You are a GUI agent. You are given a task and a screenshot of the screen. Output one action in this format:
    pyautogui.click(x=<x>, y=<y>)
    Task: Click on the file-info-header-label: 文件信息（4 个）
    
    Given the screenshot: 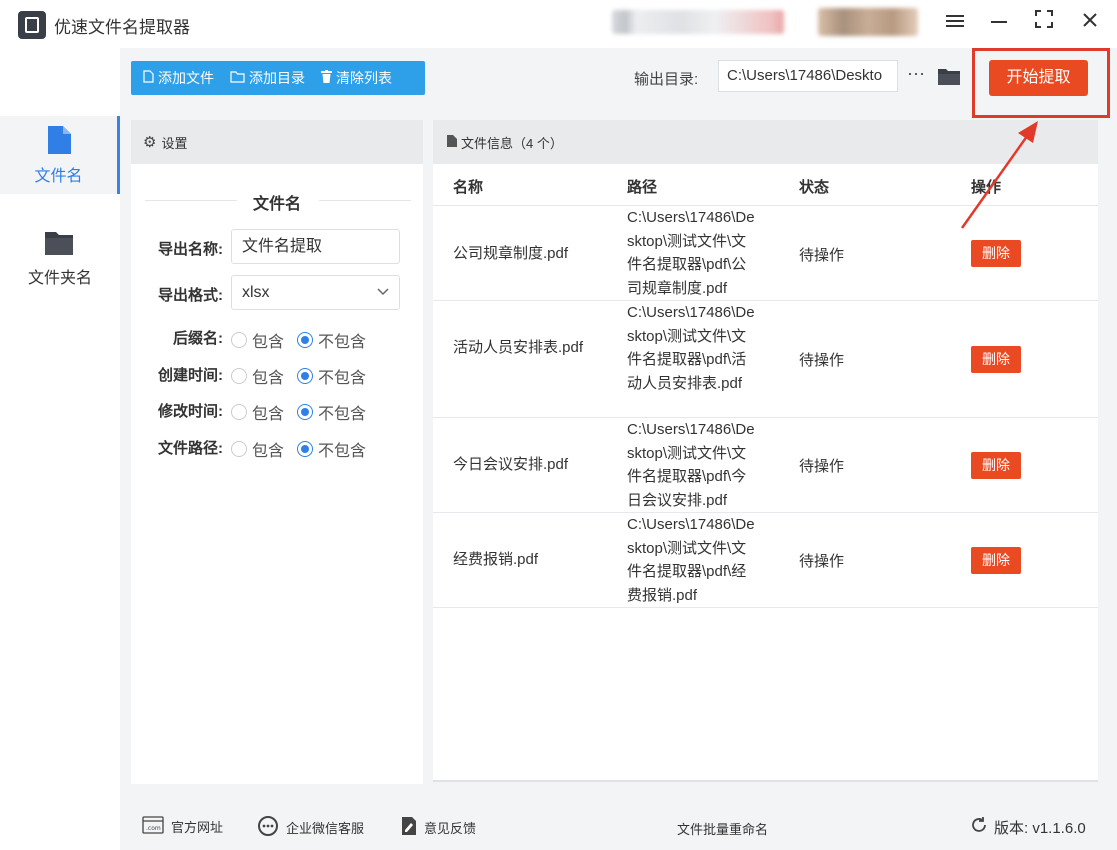 What is the action you would take?
    pyautogui.click(x=512, y=143)
    